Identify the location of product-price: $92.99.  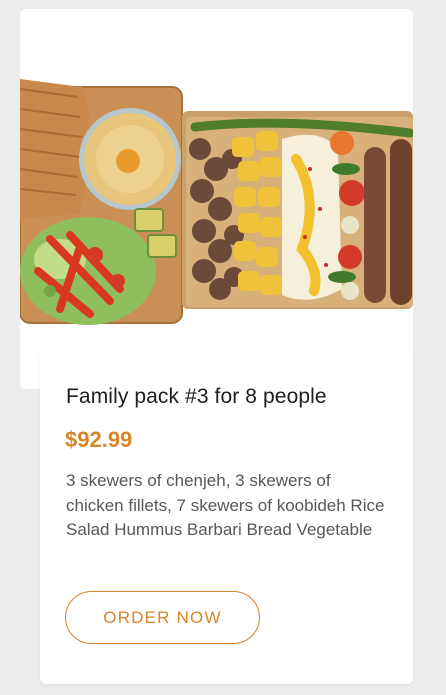
(99, 439).